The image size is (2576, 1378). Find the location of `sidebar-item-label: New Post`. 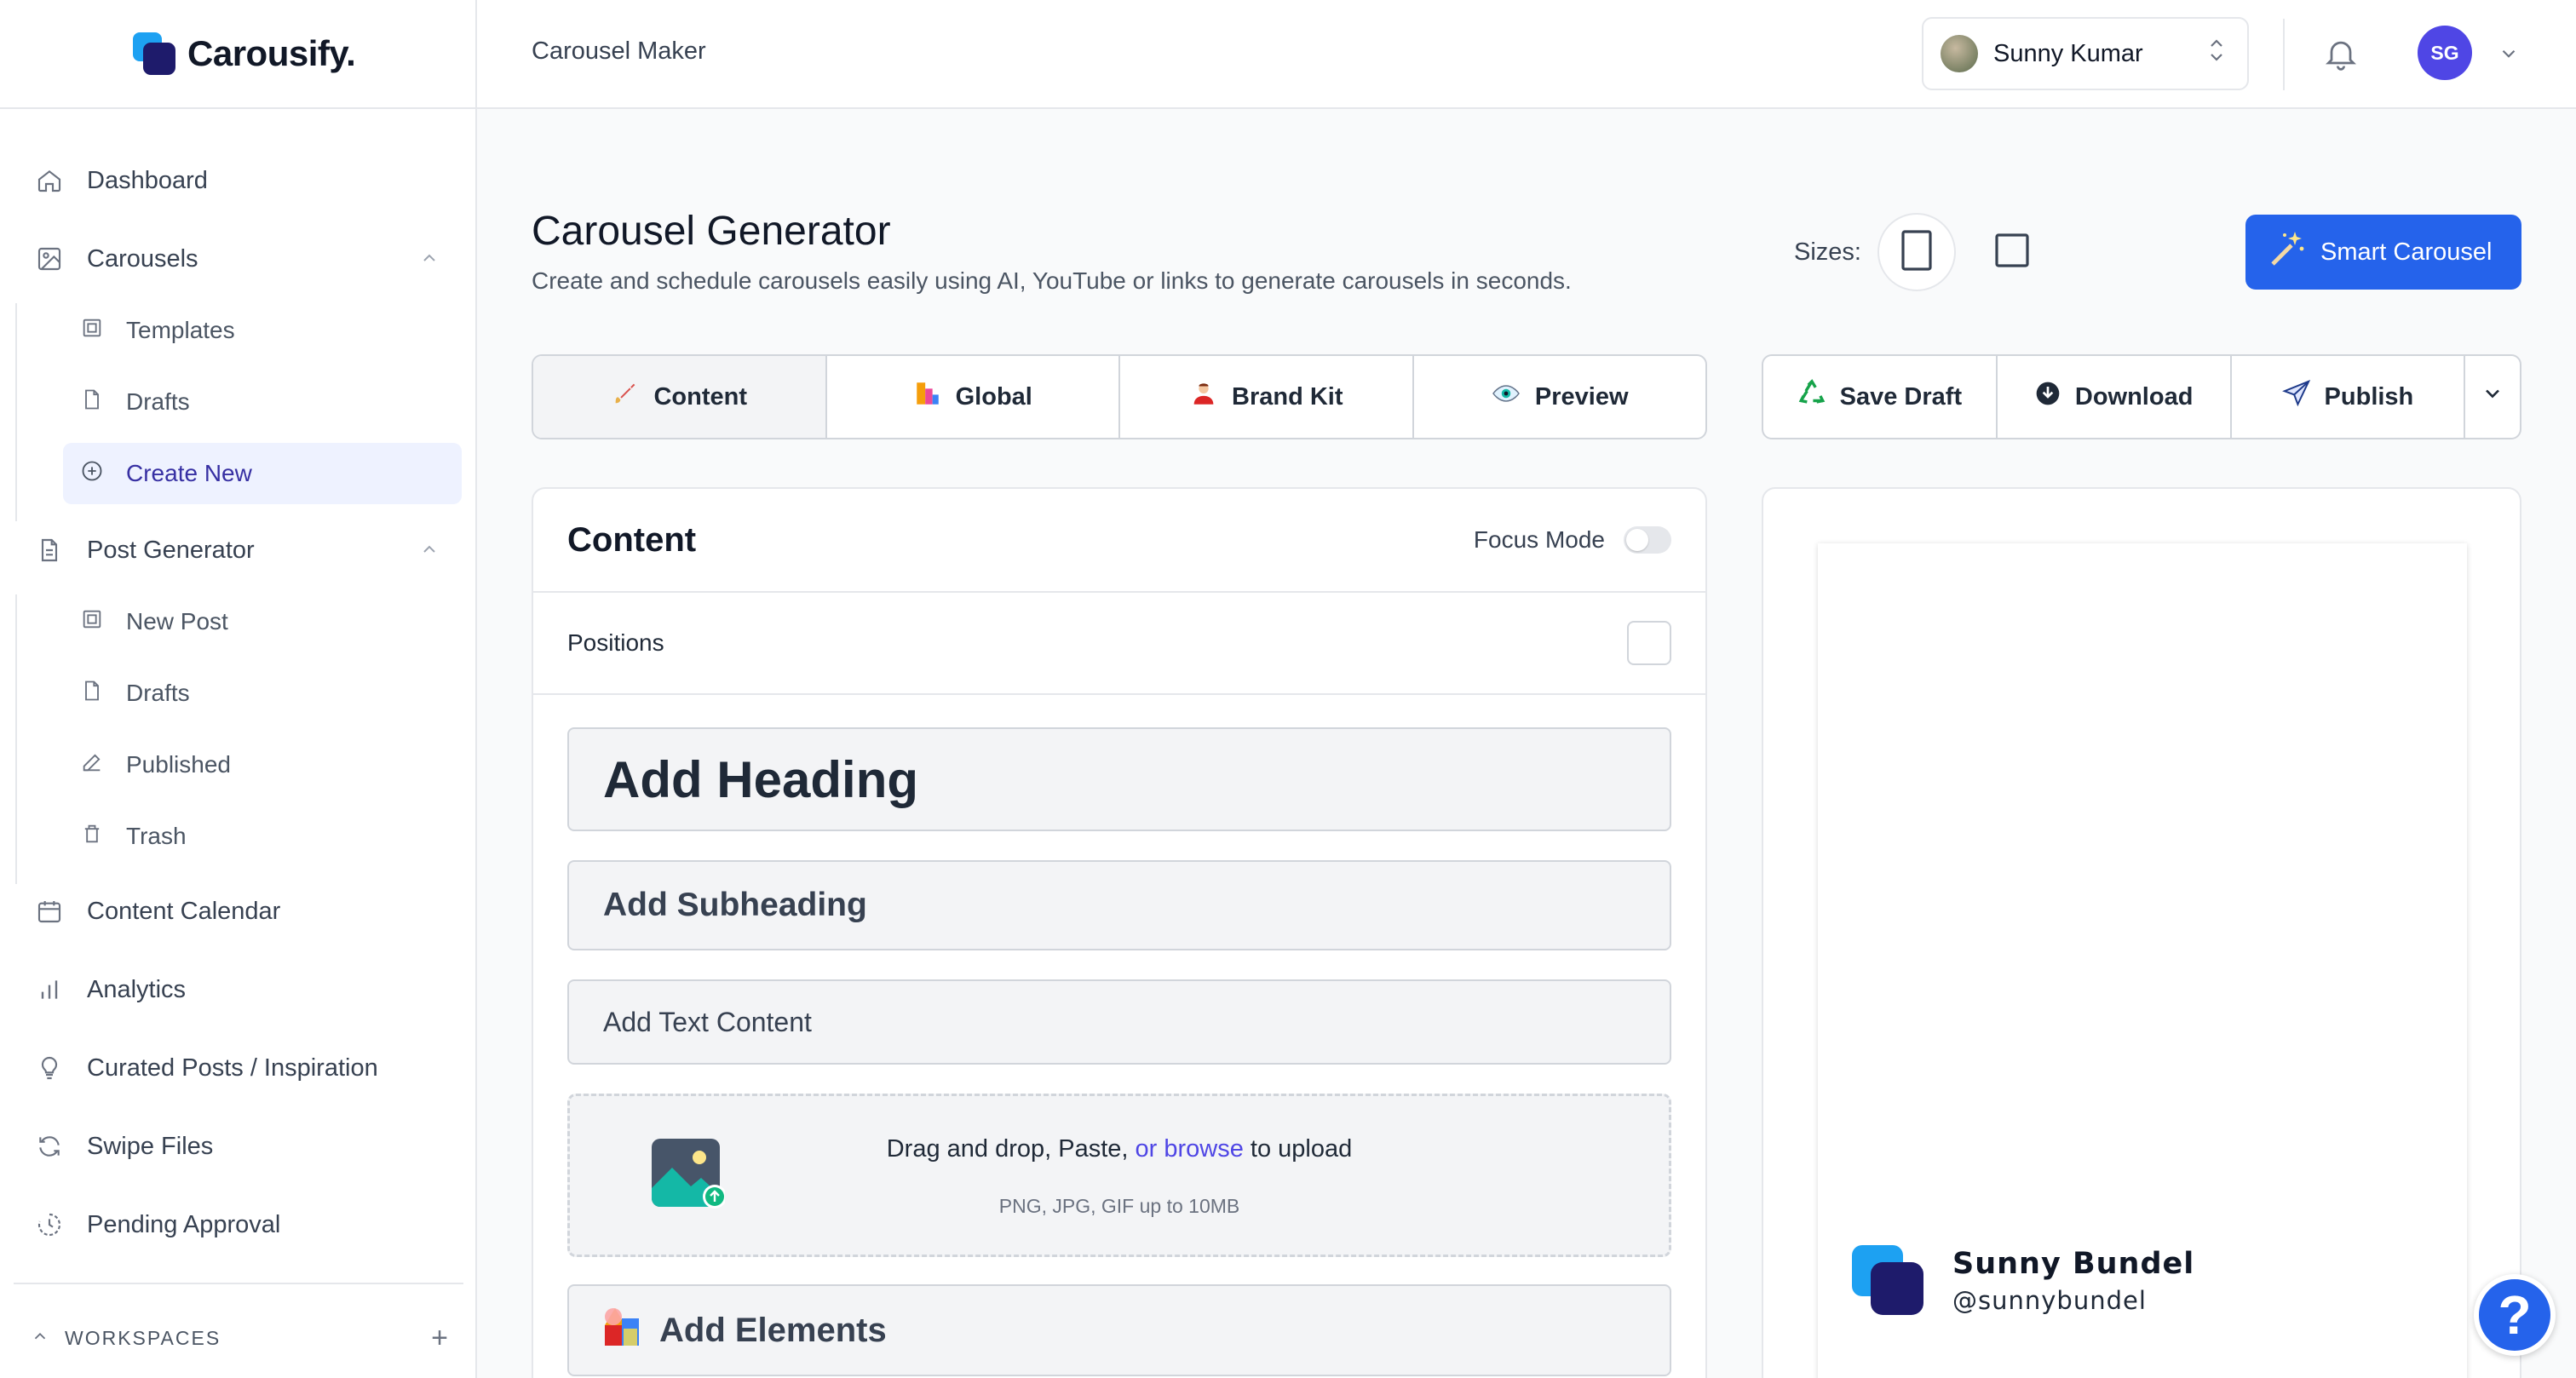

sidebar-item-label: New Post is located at coordinates (177, 621).